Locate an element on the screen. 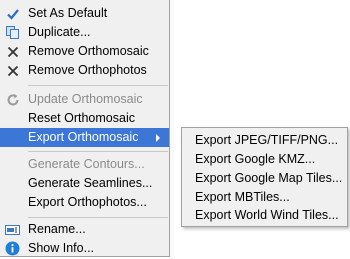 The width and height of the screenshot is (350, 259). menu-item-reset-orthomosaic: Reset Orthomosaic is located at coordinates (84, 118).